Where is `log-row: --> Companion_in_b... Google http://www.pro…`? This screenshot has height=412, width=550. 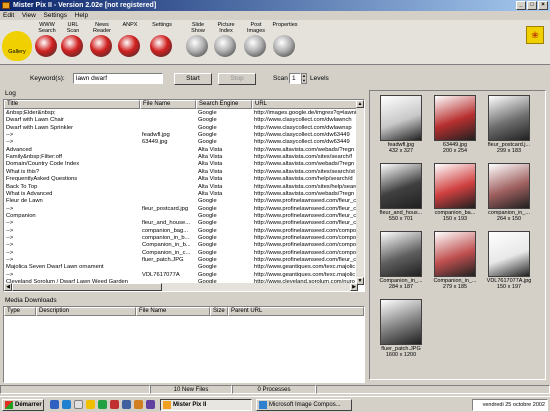 log-row: --> Companion_in_b... Google http://www.pro… is located at coordinates (181, 245).